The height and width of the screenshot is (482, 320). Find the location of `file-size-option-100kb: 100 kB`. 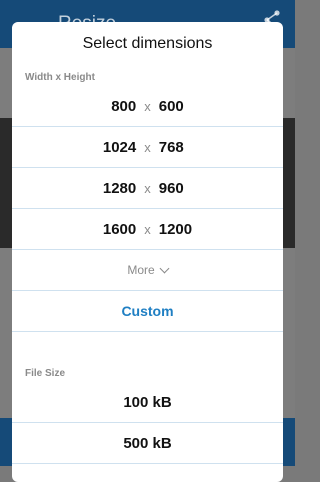

file-size-option-100kb: 100 kB is located at coordinates (147, 402).